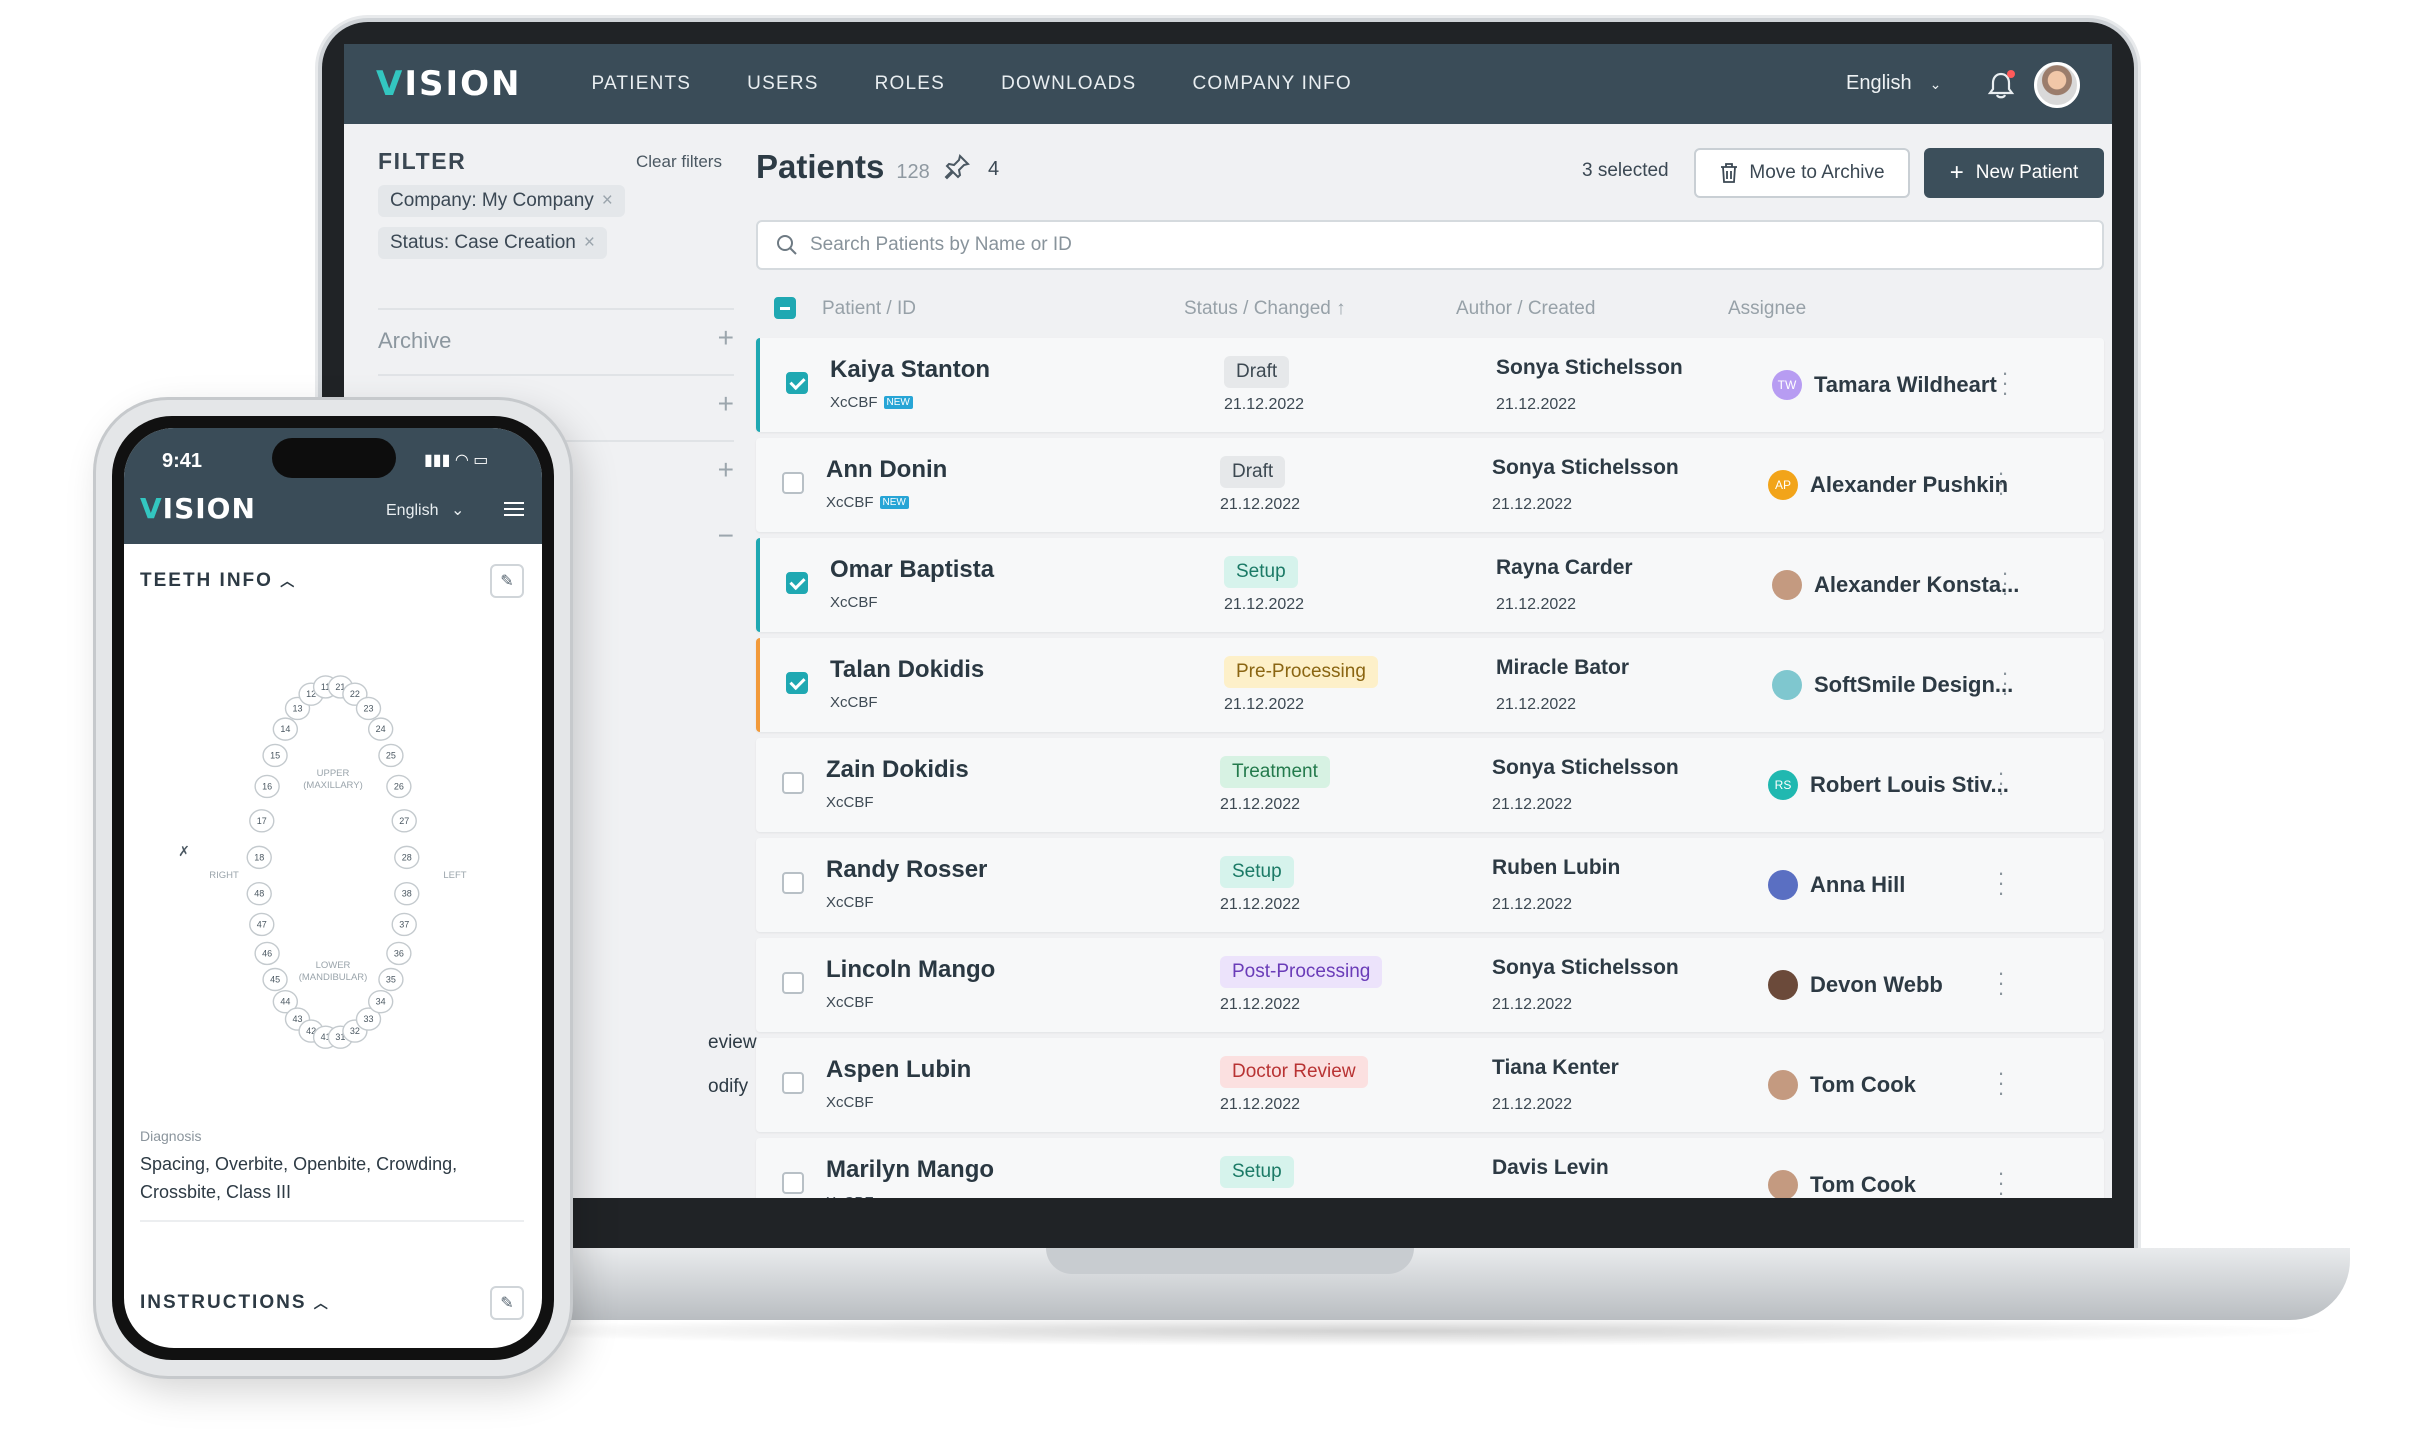 The width and height of the screenshot is (2432, 1452). What do you see at coordinates (1275, 772) in the screenshot?
I see `status-badge: Treatment` at bounding box center [1275, 772].